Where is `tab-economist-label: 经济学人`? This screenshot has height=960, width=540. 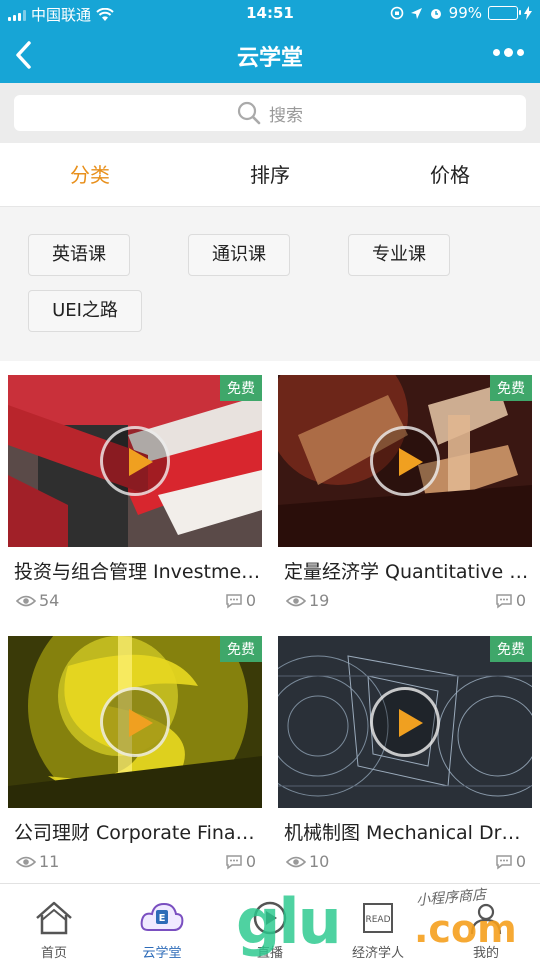 tab-economist-label: 经济学人 is located at coordinates (377, 953).